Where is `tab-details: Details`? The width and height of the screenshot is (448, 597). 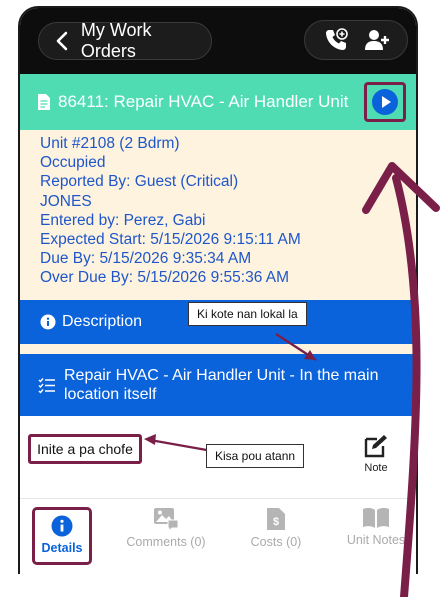
tab-details: Details is located at coordinates (62, 536).